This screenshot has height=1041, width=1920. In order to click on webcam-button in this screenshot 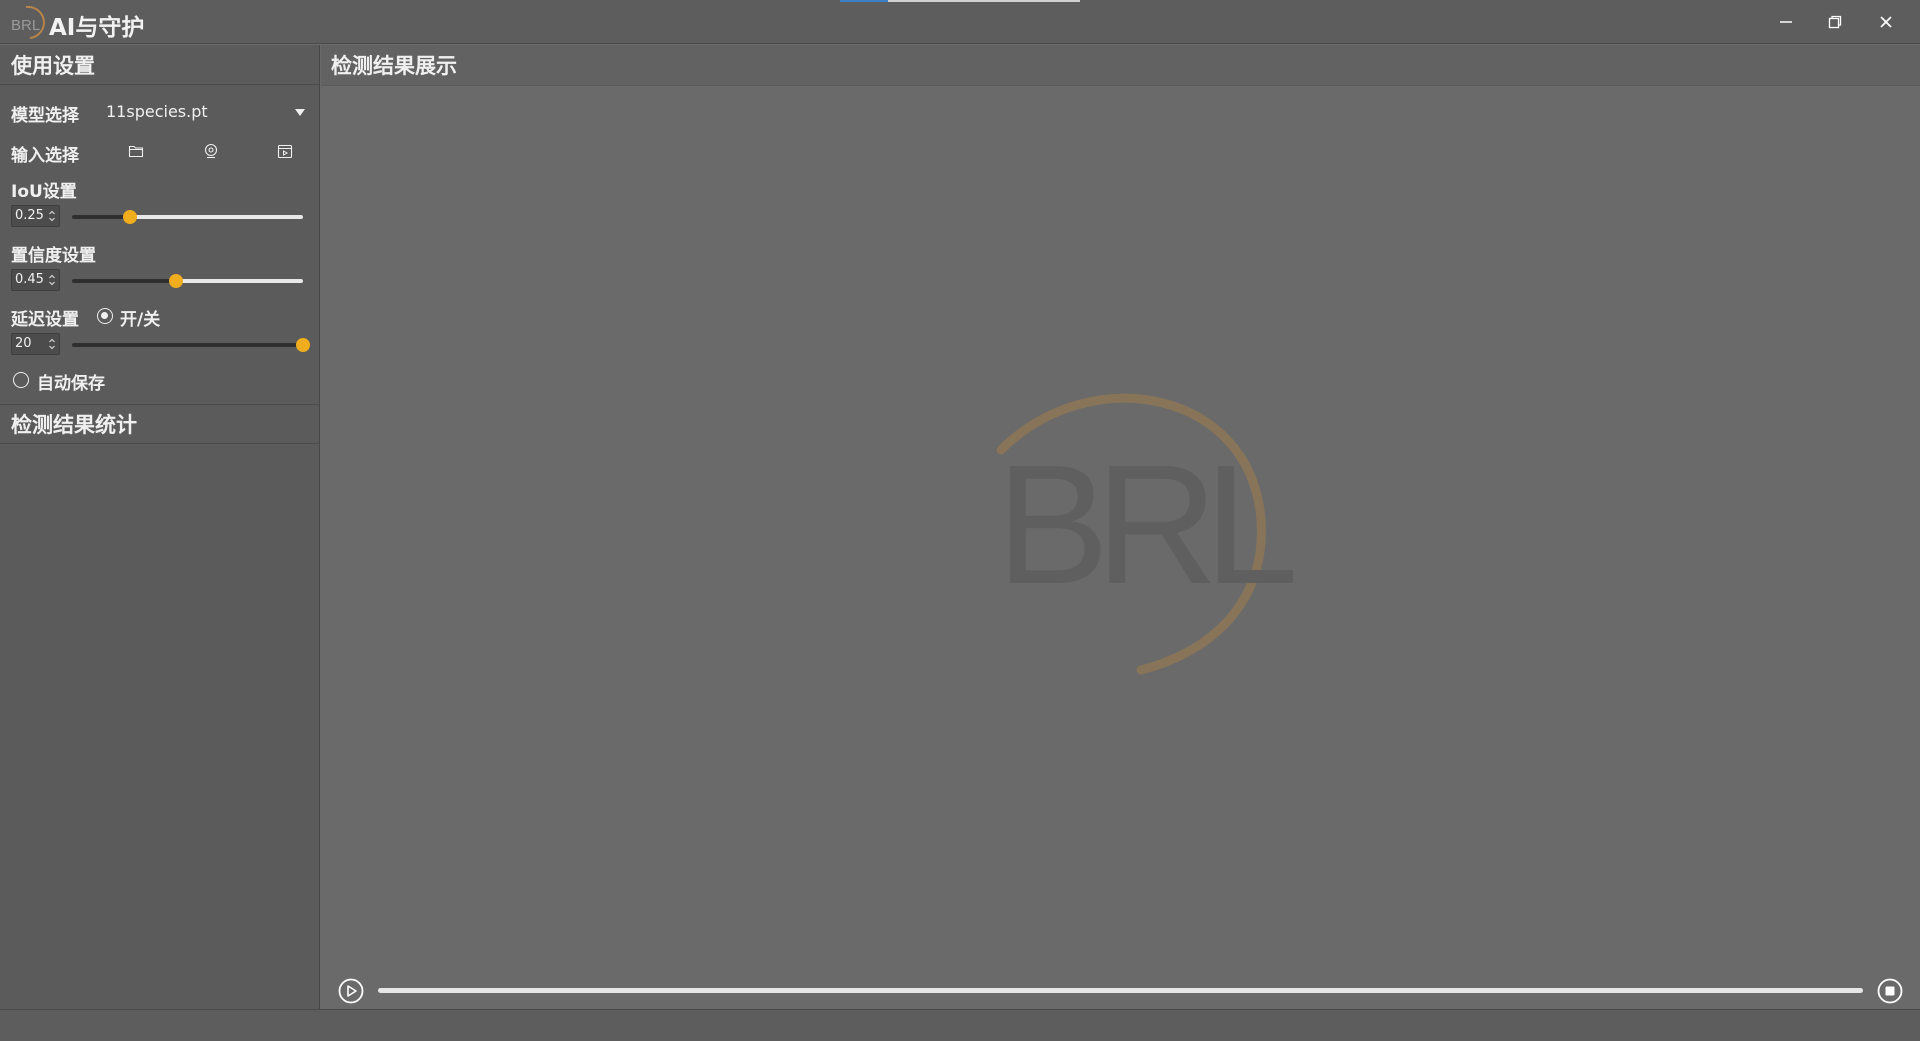, I will do `click(211, 151)`.